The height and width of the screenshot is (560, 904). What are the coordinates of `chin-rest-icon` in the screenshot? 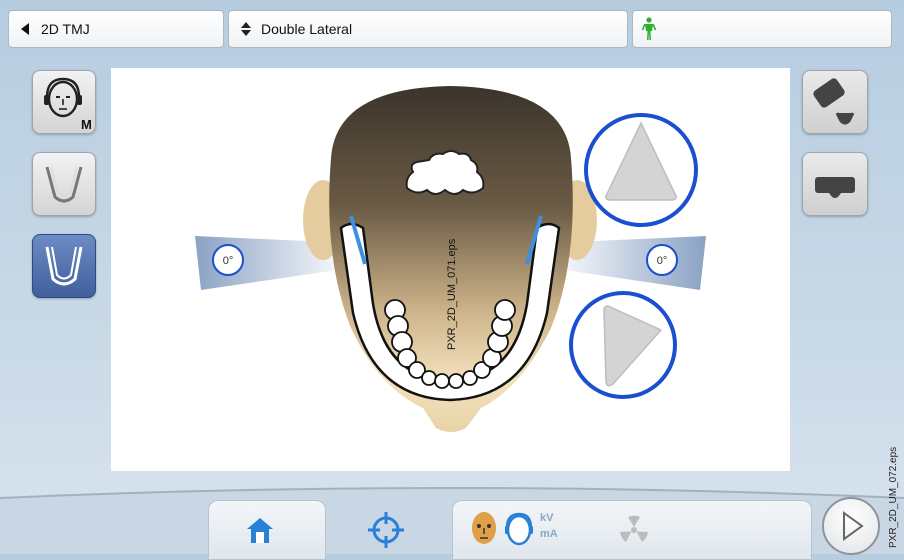 It's located at (835, 187).